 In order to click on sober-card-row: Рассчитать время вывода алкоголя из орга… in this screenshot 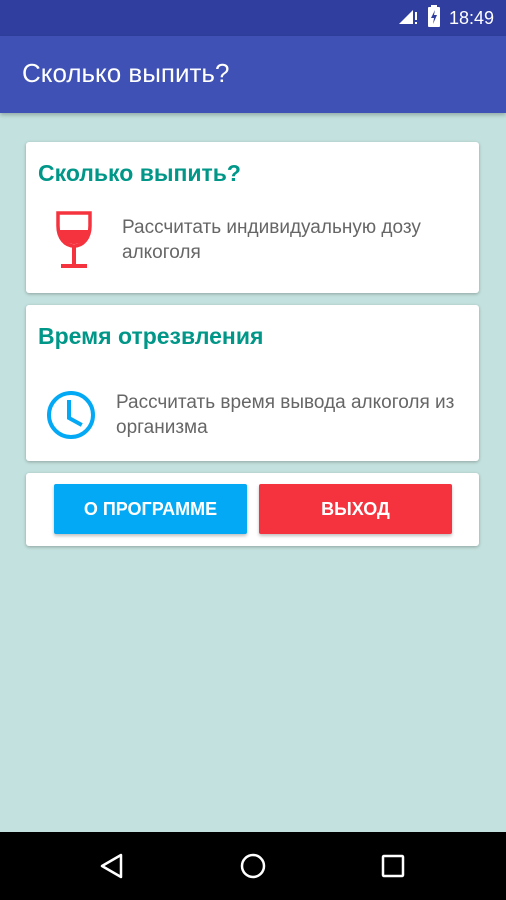, I will do `click(252, 415)`.